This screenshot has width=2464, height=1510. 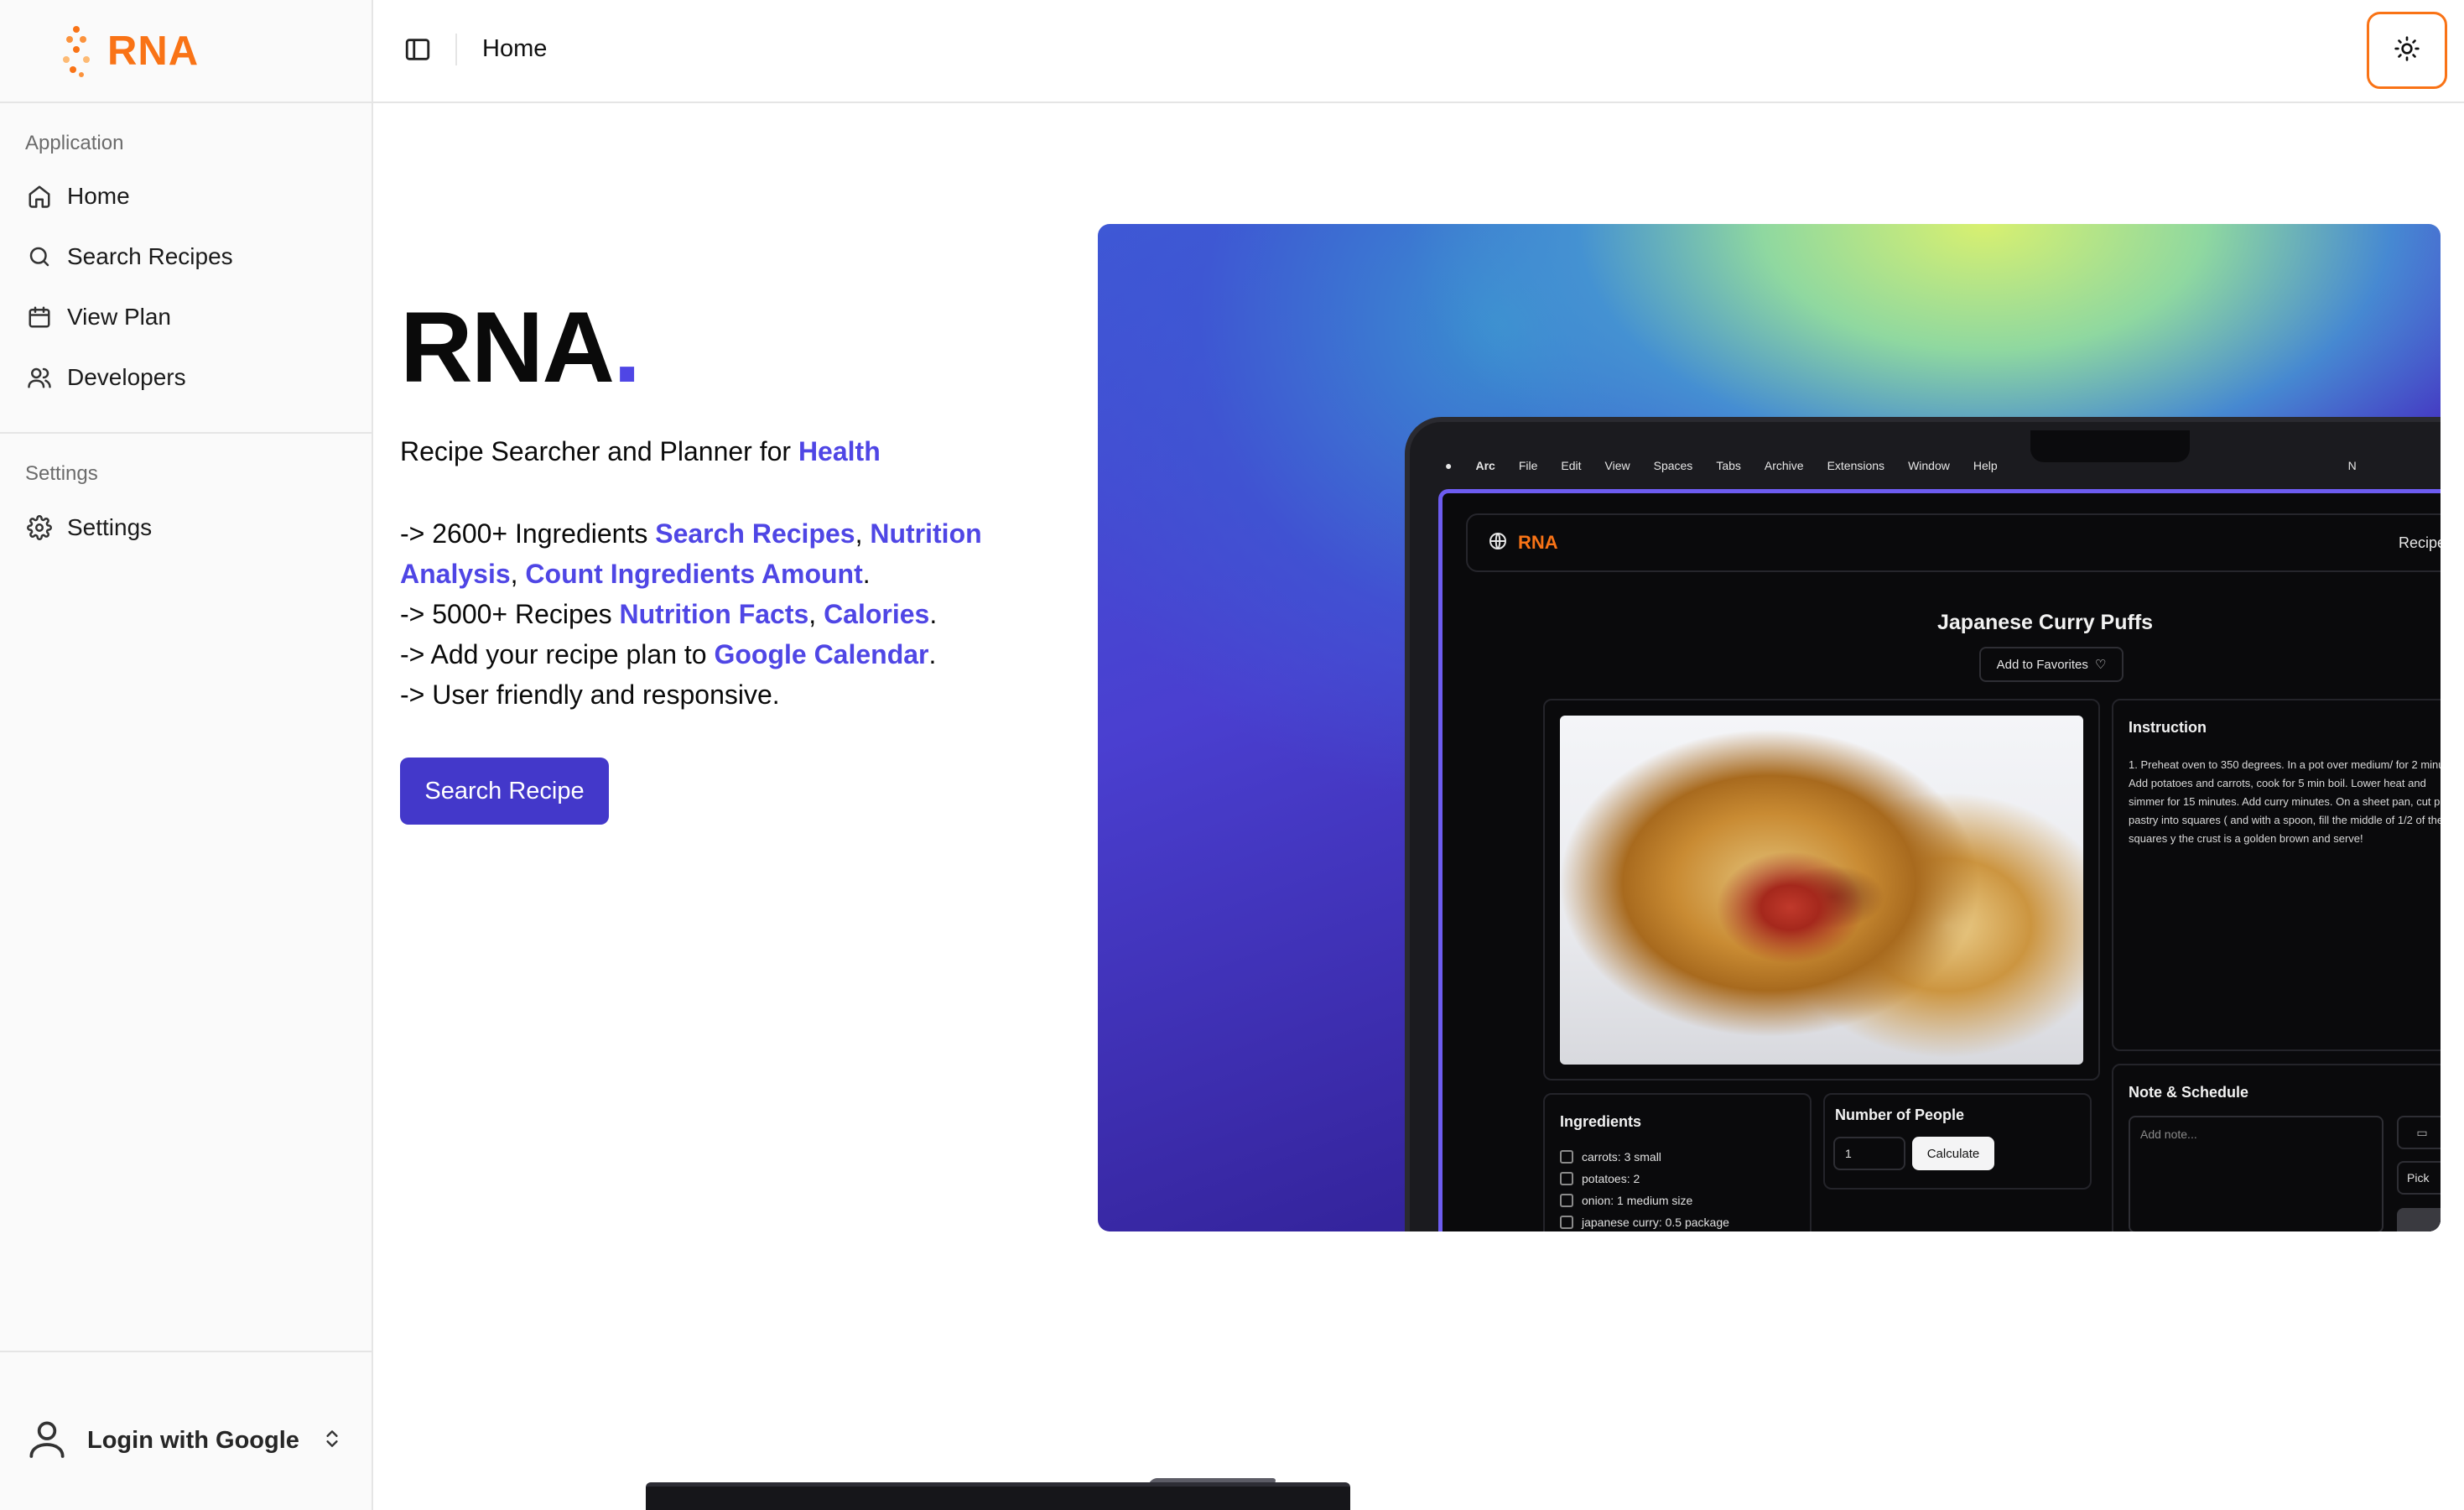 What do you see at coordinates (110, 527) in the screenshot?
I see `sidebar-item-label: Settings` at bounding box center [110, 527].